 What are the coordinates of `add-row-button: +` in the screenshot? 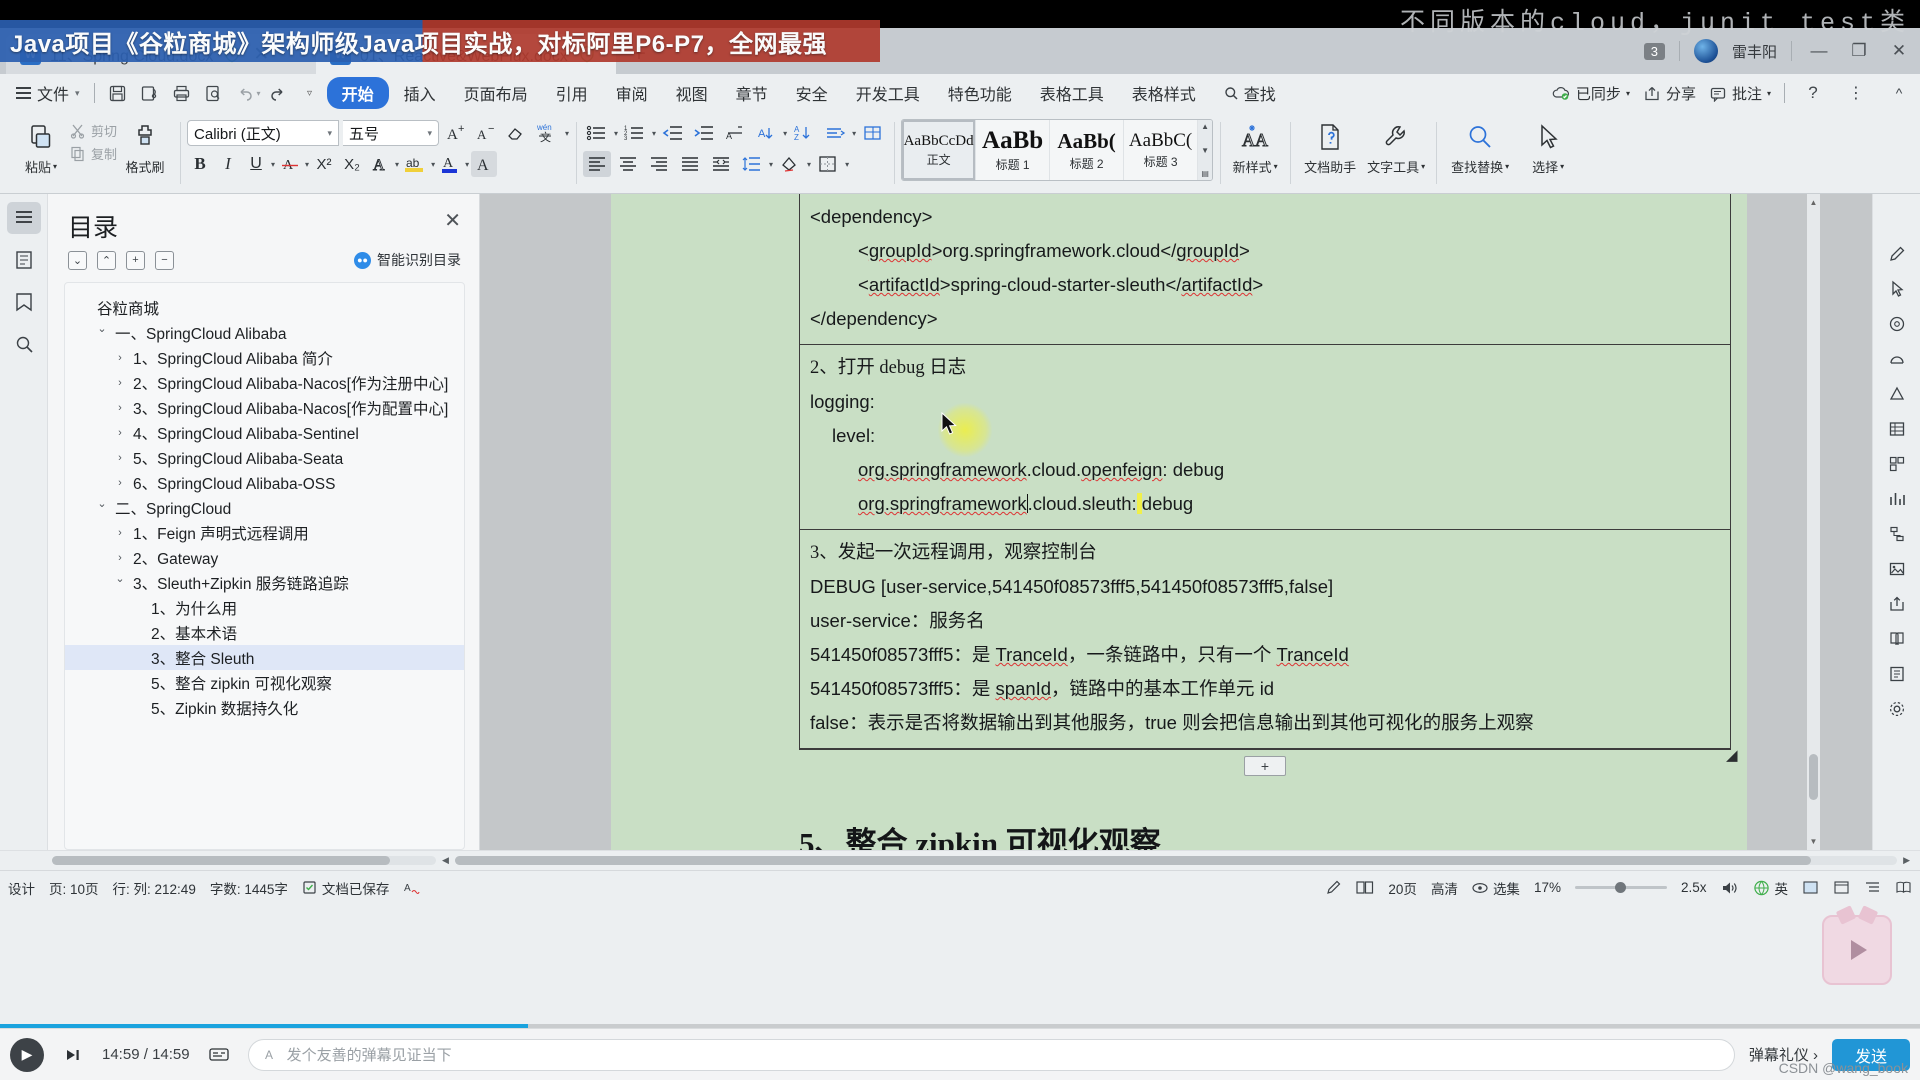 It's located at (1265, 766).